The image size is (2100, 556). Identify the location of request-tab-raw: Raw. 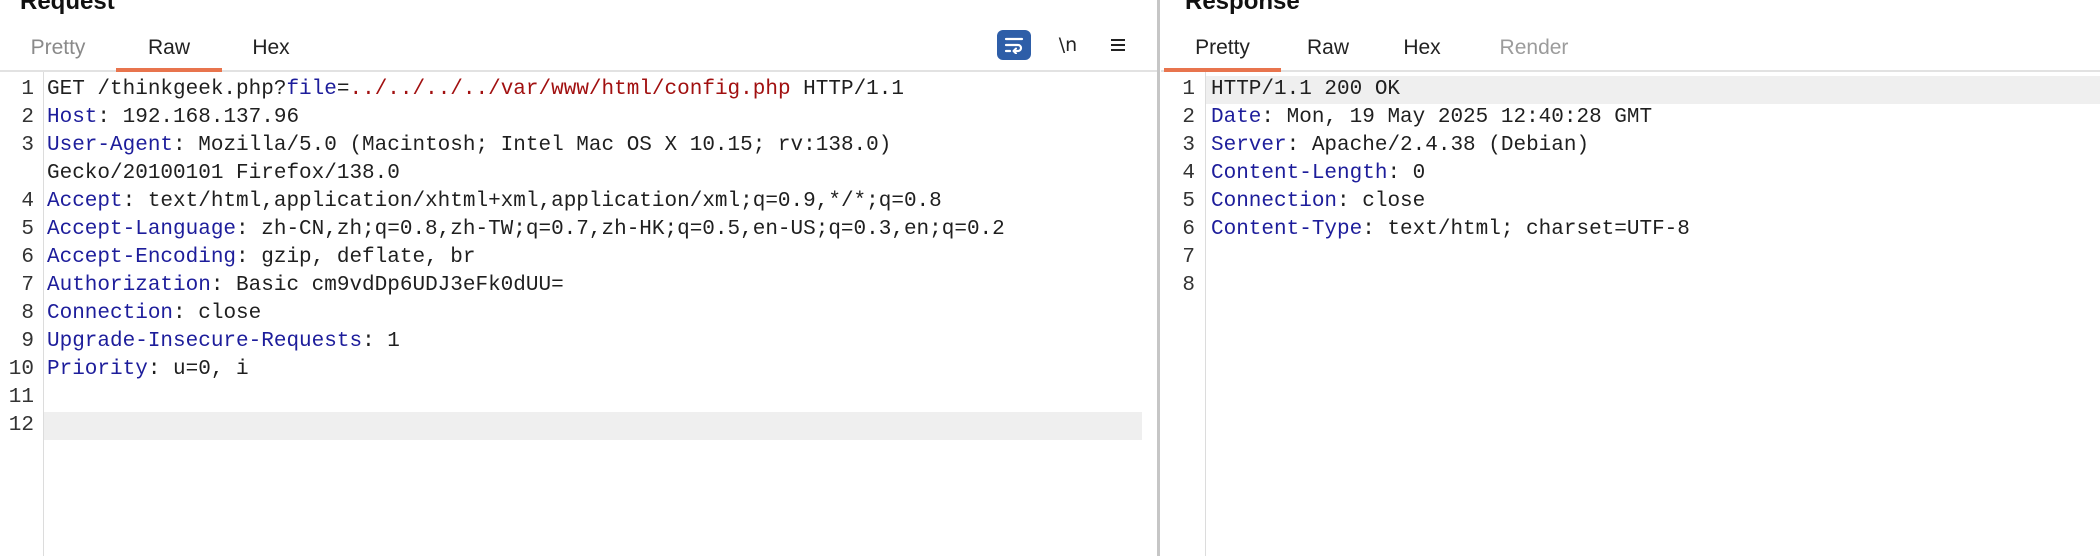
(169, 51).